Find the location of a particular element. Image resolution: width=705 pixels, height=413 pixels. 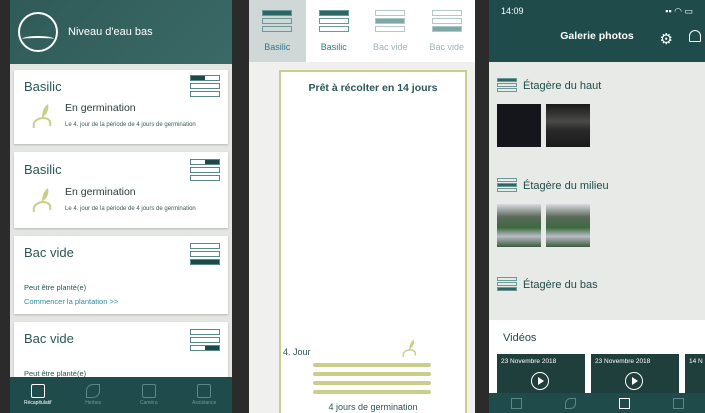

tab-tray-3: Bac vide is located at coordinates (390, 31).